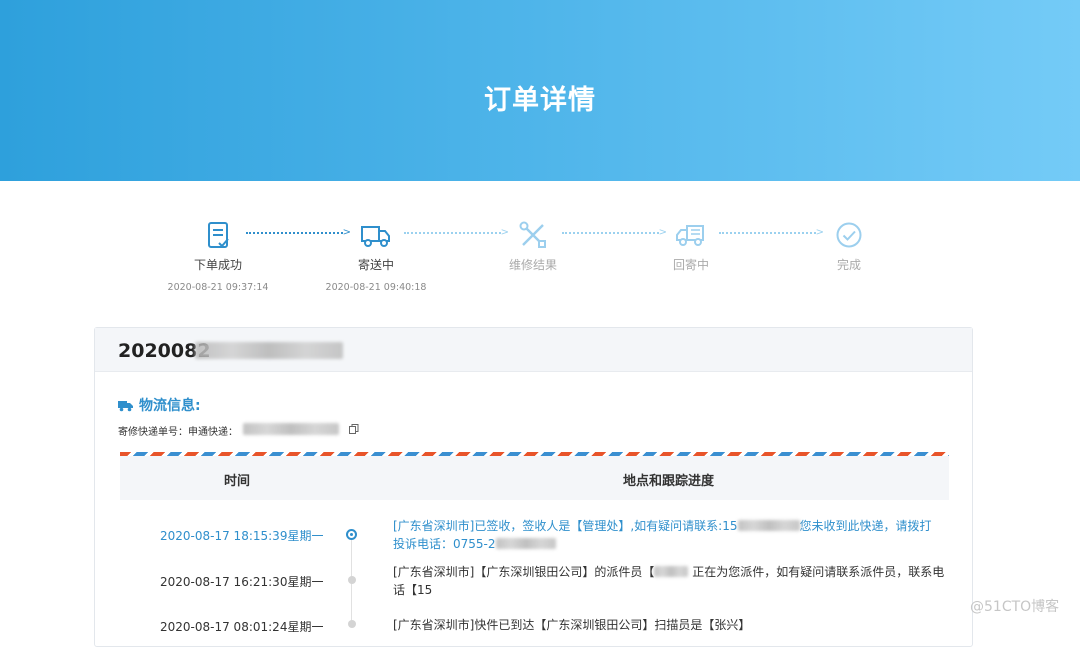  I want to click on row-description: [广东省深圳市]快件已到达【广东深圳银田公司】扫描员是【张兴】, so click(671, 625).